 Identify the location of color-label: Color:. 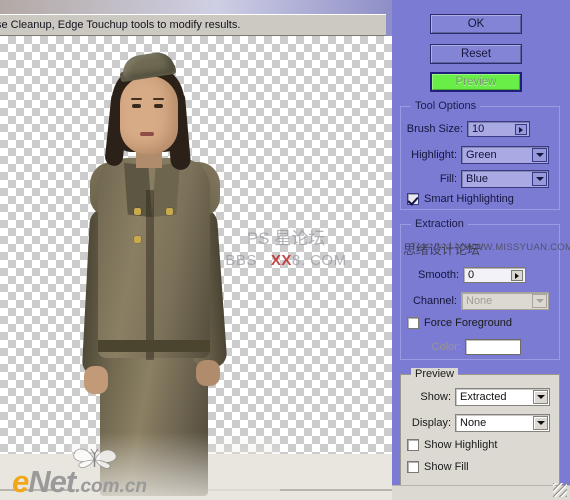
(446, 347).